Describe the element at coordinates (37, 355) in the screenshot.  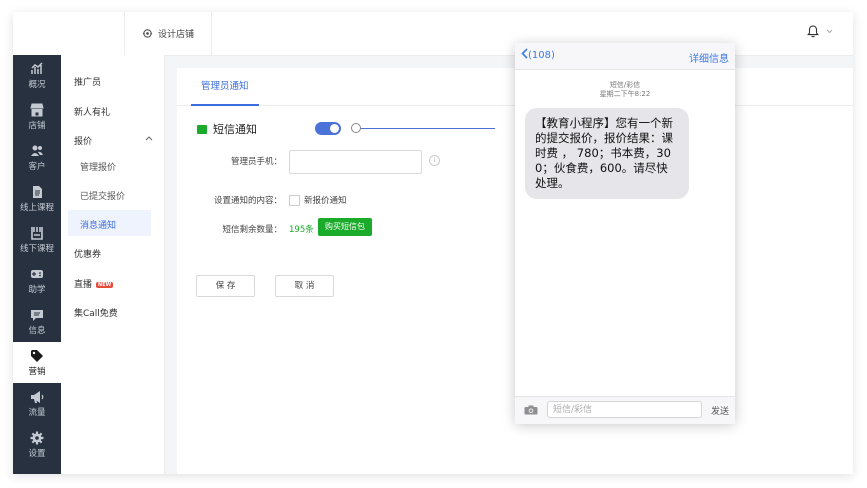
I see `tag-icon` at that location.